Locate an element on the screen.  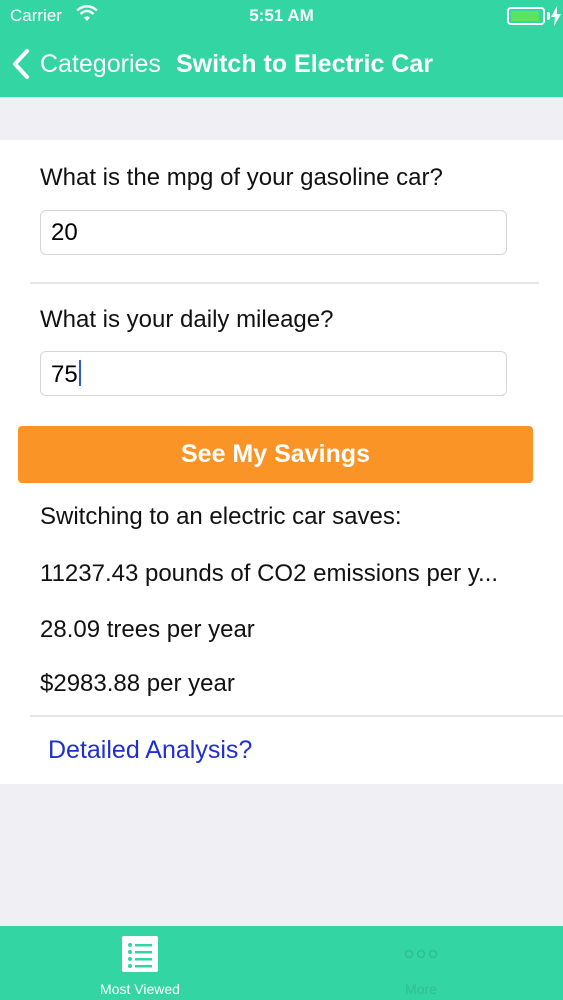
tab-bar: Most Viewed More is located at coordinates (281, 963).